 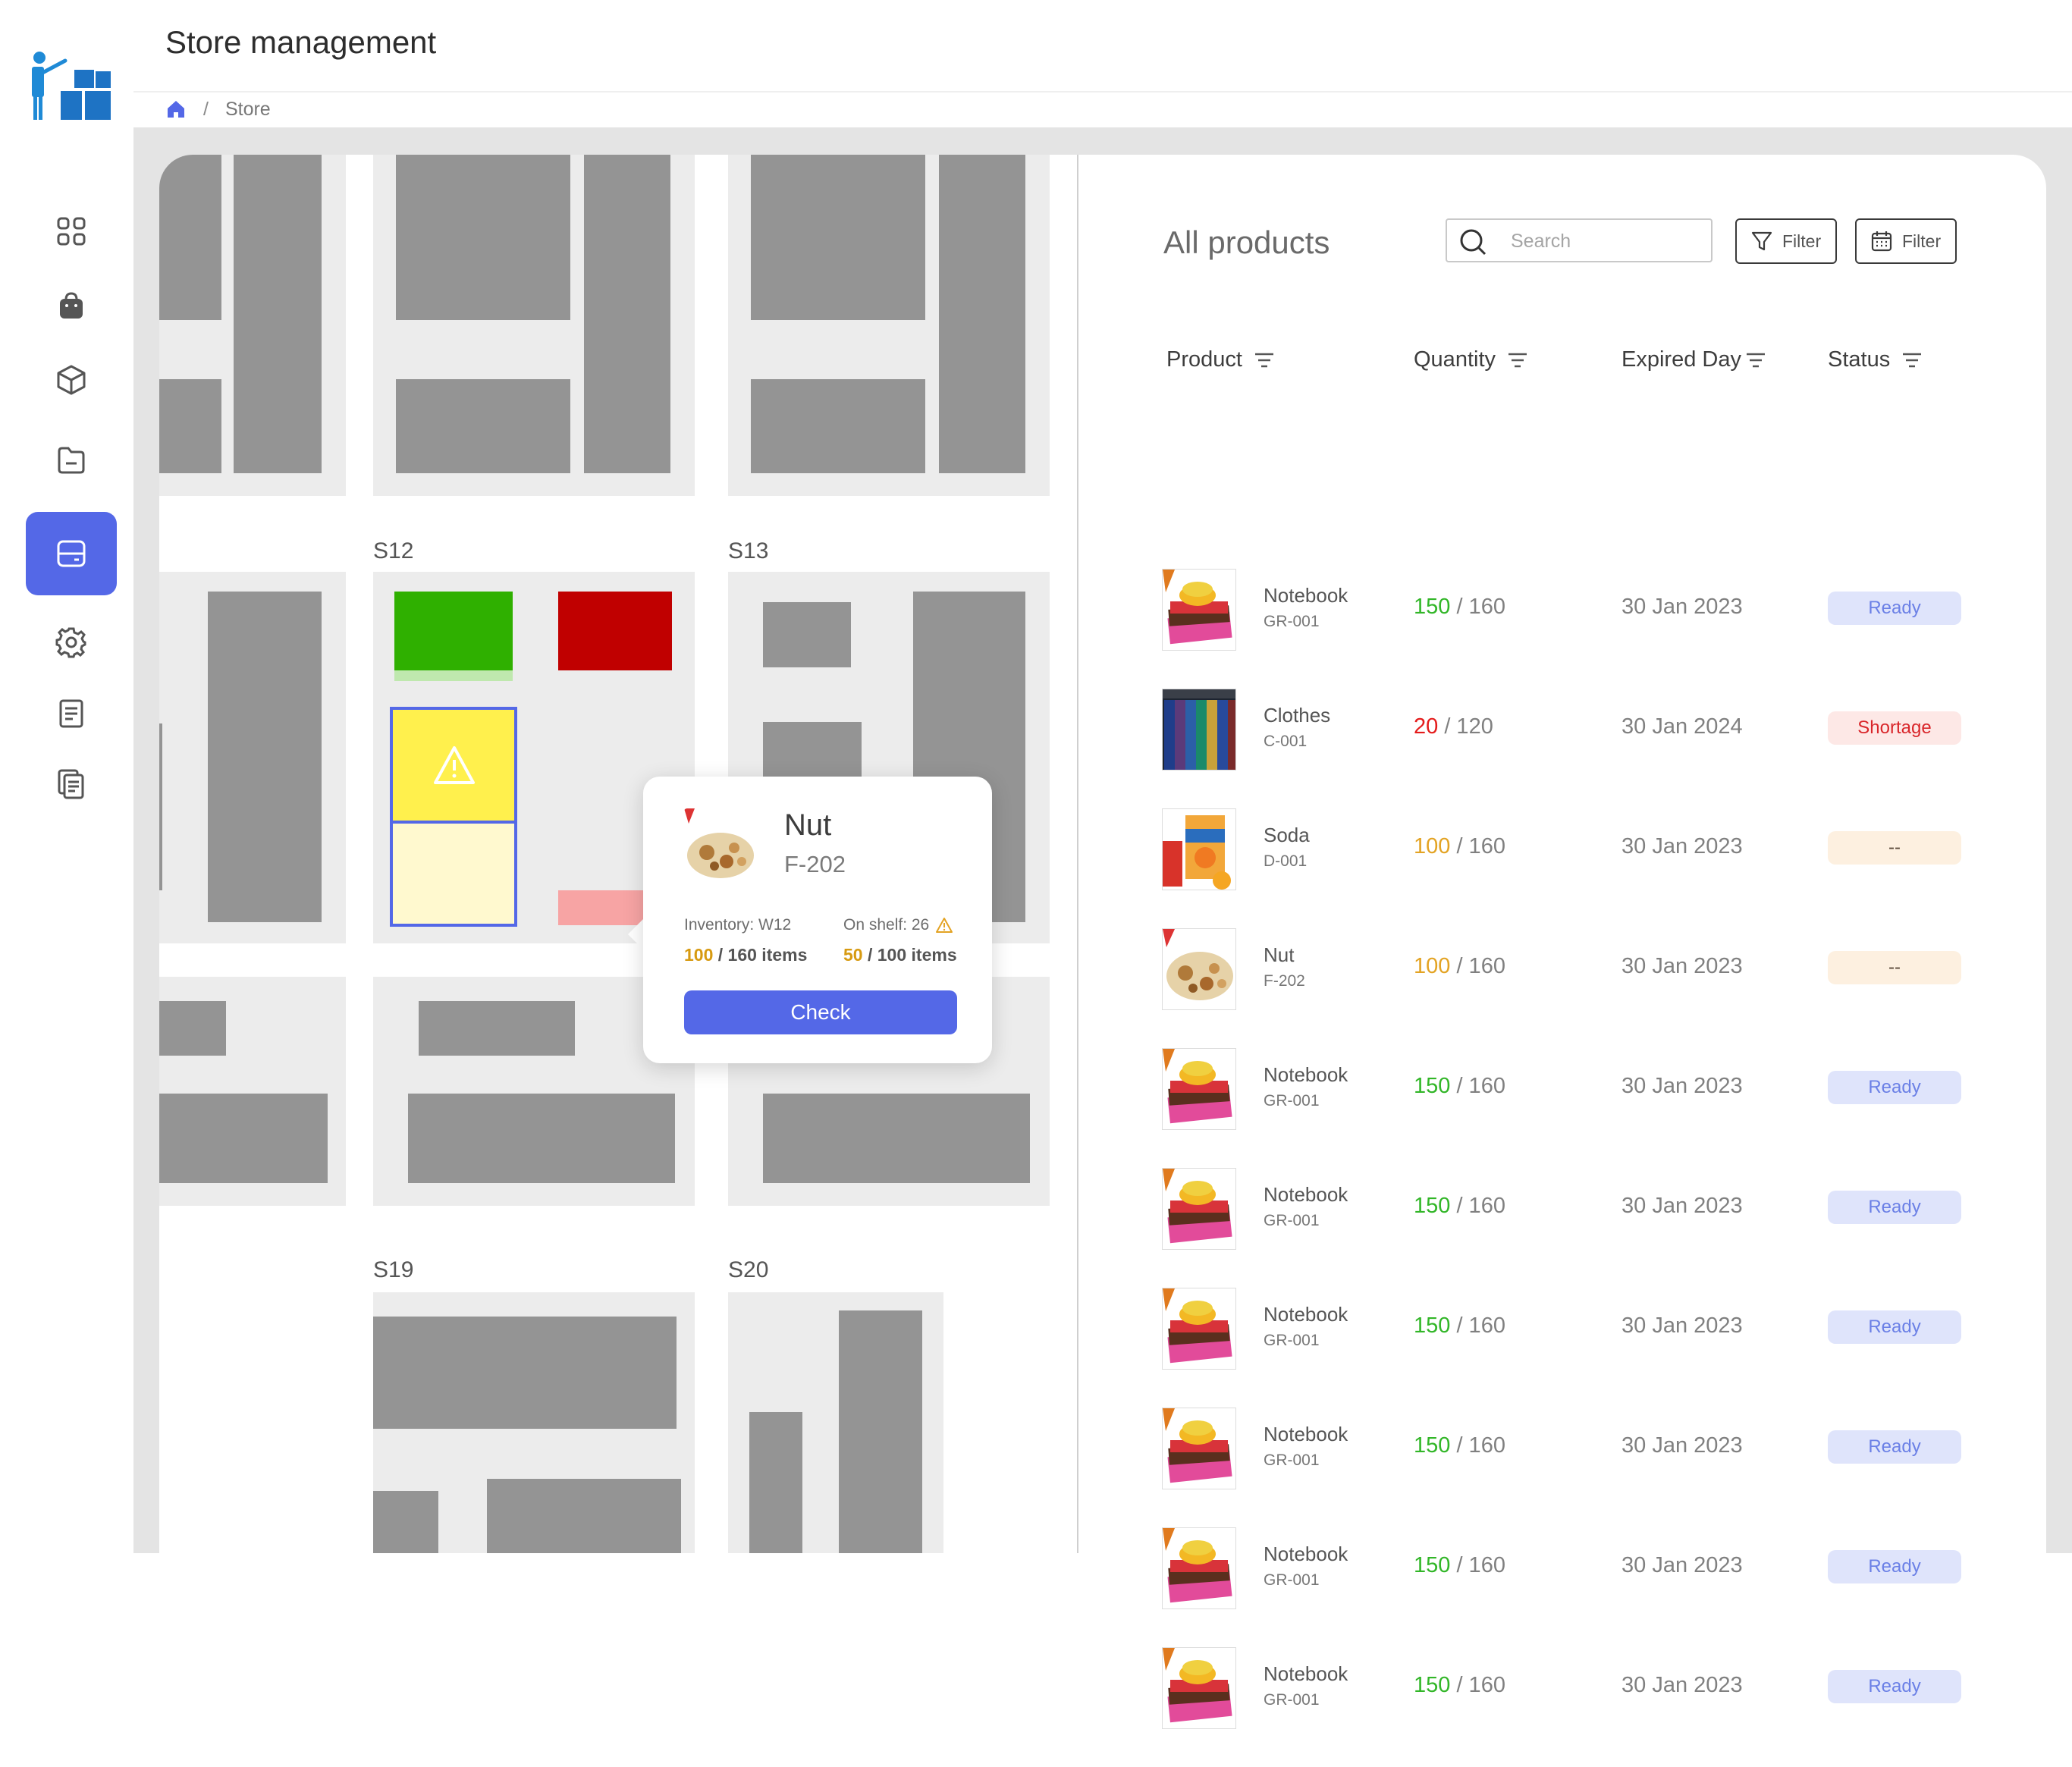 What do you see at coordinates (71, 553) in the screenshot?
I see `nav-store` at bounding box center [71, 553].